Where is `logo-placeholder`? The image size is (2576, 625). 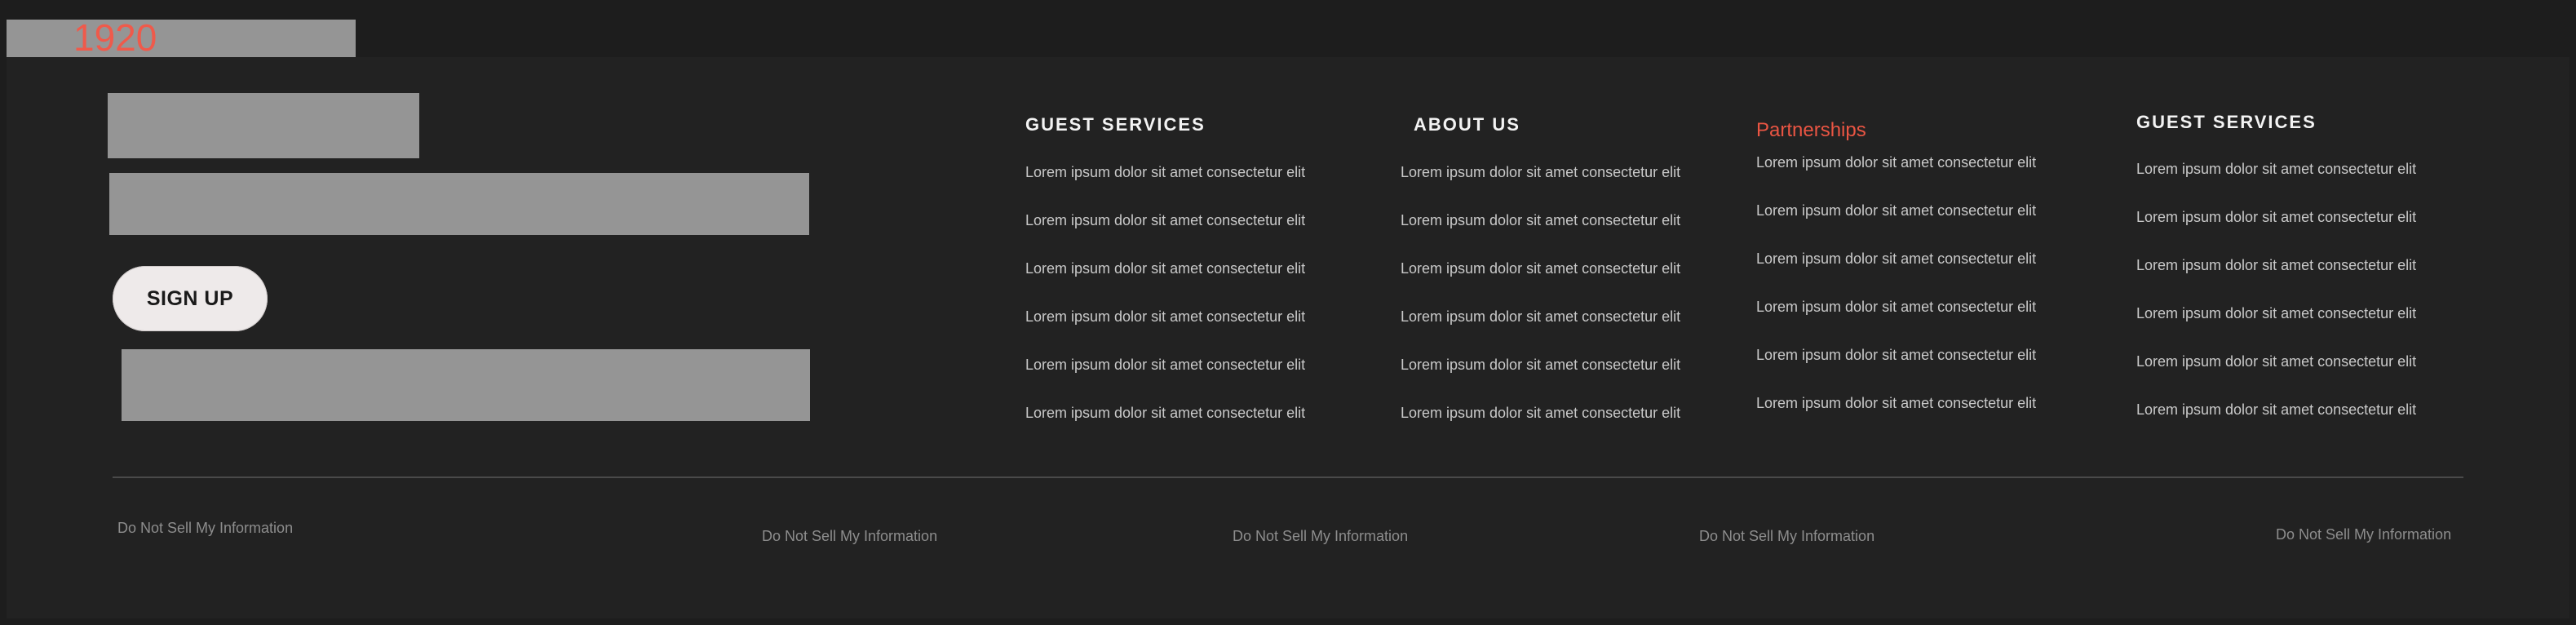
logo-placeholder is located at coordinates (263, 126).